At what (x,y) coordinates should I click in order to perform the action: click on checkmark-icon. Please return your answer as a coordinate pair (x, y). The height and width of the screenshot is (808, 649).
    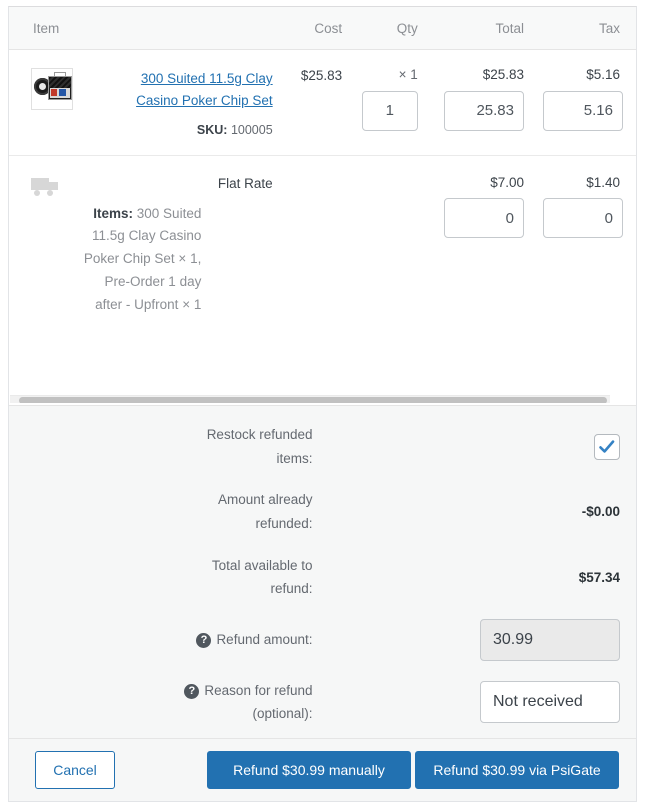
    Looking at the image, I should click on (607, 446).